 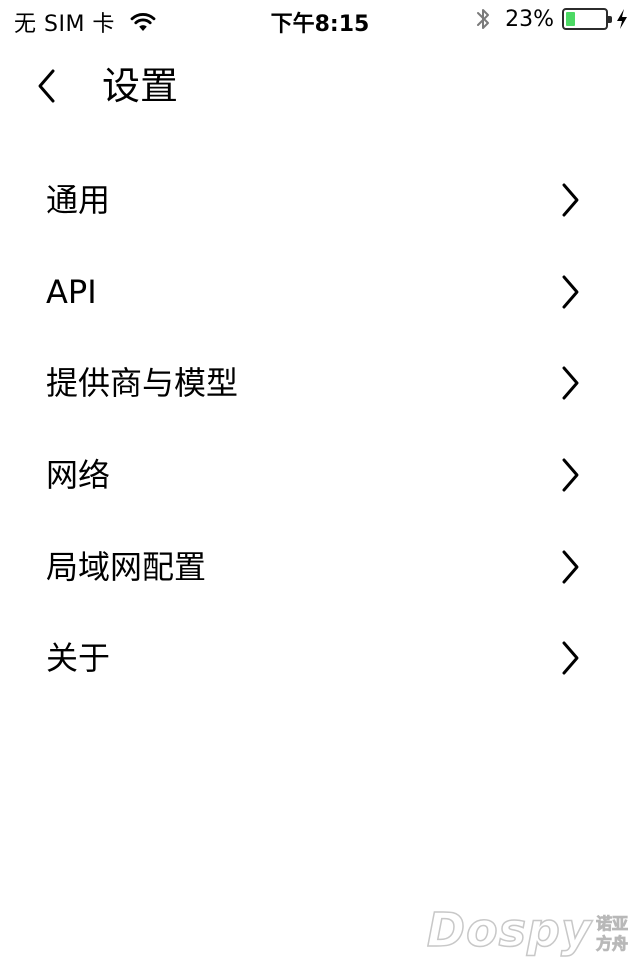 What do you see at coordinates (320, 86) in the screenshot?
I see `nav-header: 设置` at bounding box center [320, 86].